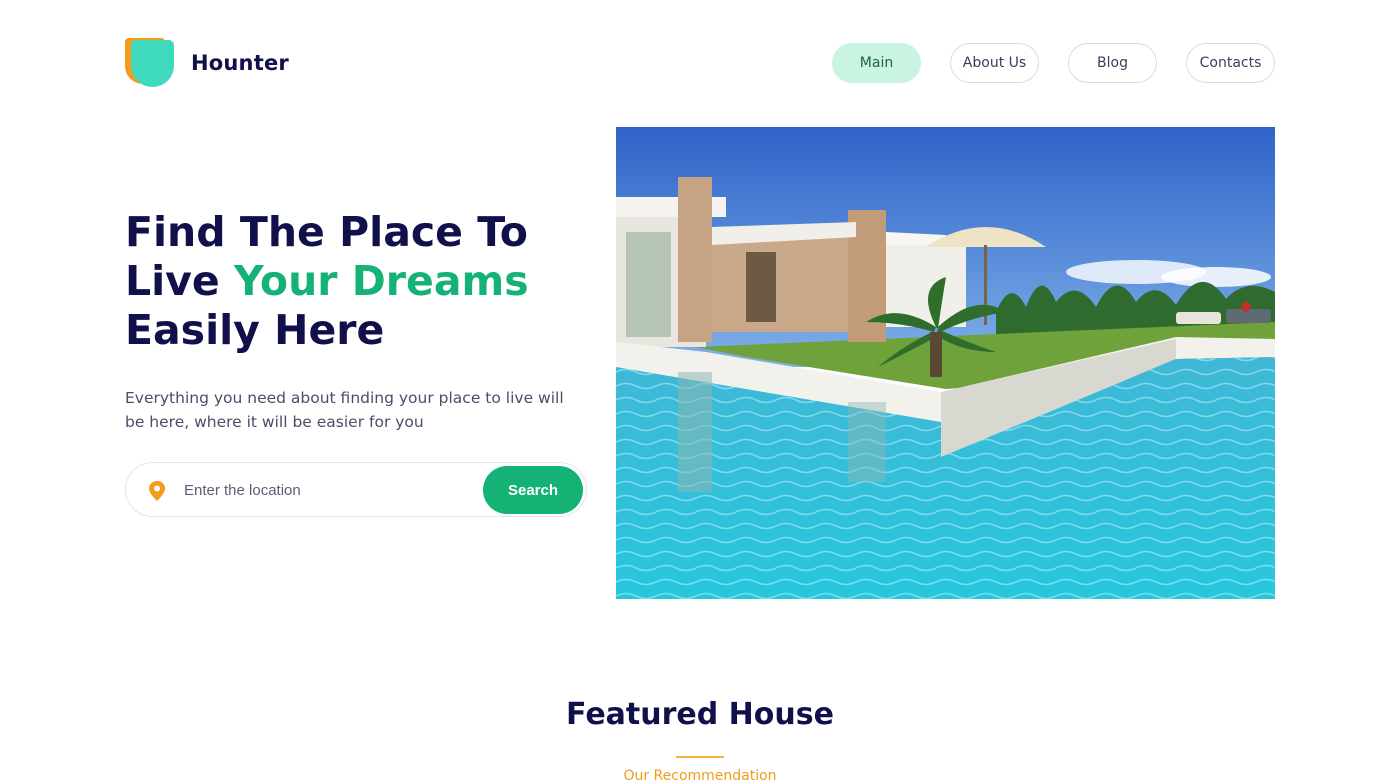 Image resolution: width=1400 pixels, height=784 pixels. Describe the element at coordinates (240, 63) in the screenshot. I see `brand-name: Hounter` at that location.